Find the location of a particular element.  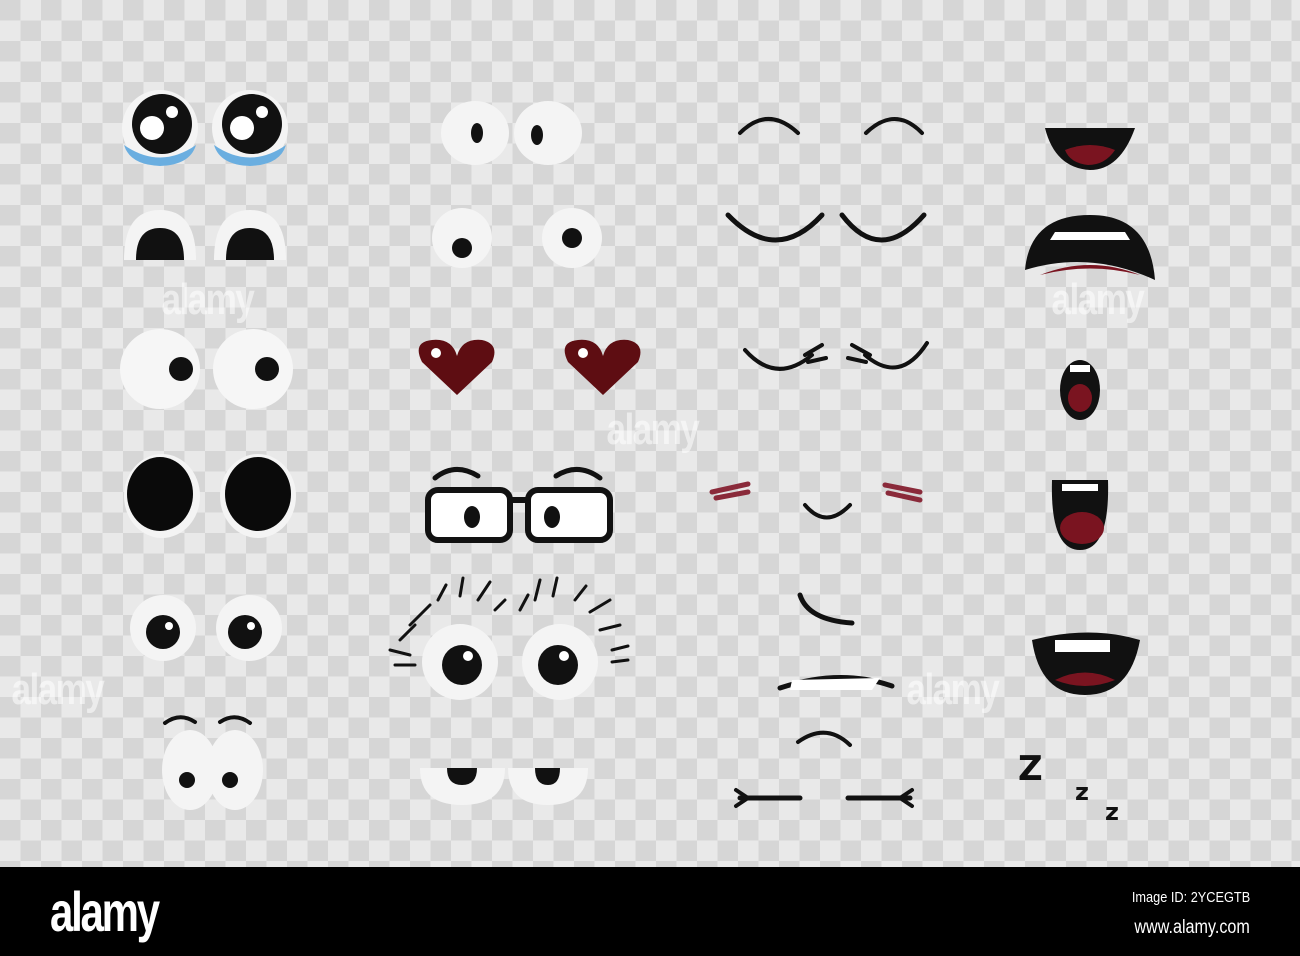

grin-mouth is located at coordinates (1086, 663).